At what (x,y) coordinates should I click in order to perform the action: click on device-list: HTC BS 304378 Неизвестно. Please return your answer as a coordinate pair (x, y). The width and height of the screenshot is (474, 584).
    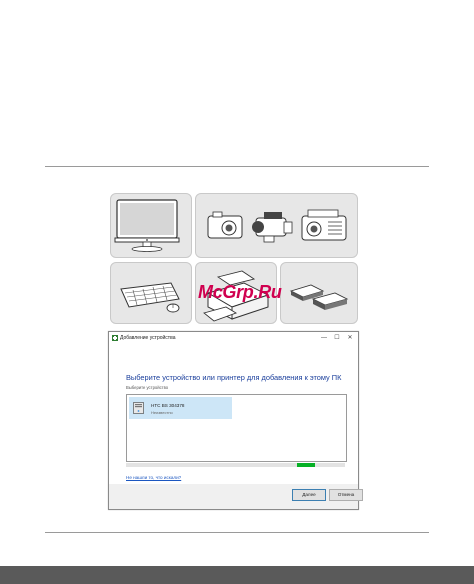
    Looking at the image, I should click on (236, 428).